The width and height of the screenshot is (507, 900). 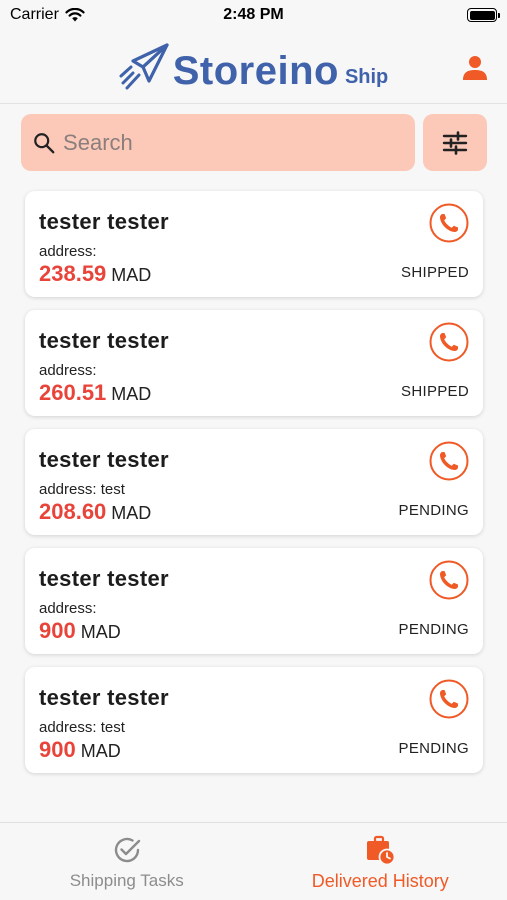 What do you see at coordinates (144, 65) in the screenshot?
I see `paper-plane-logo-icon` at bounding box center [144, 65].